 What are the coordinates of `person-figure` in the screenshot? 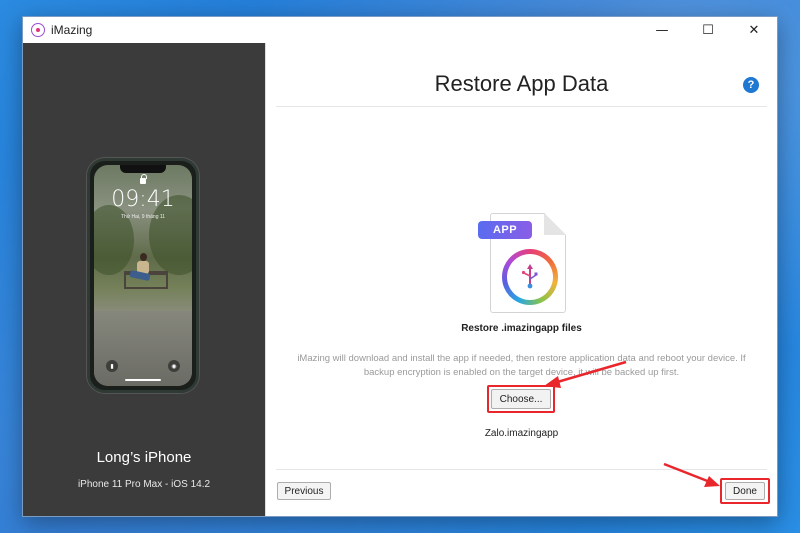 It's located at (141, 271).